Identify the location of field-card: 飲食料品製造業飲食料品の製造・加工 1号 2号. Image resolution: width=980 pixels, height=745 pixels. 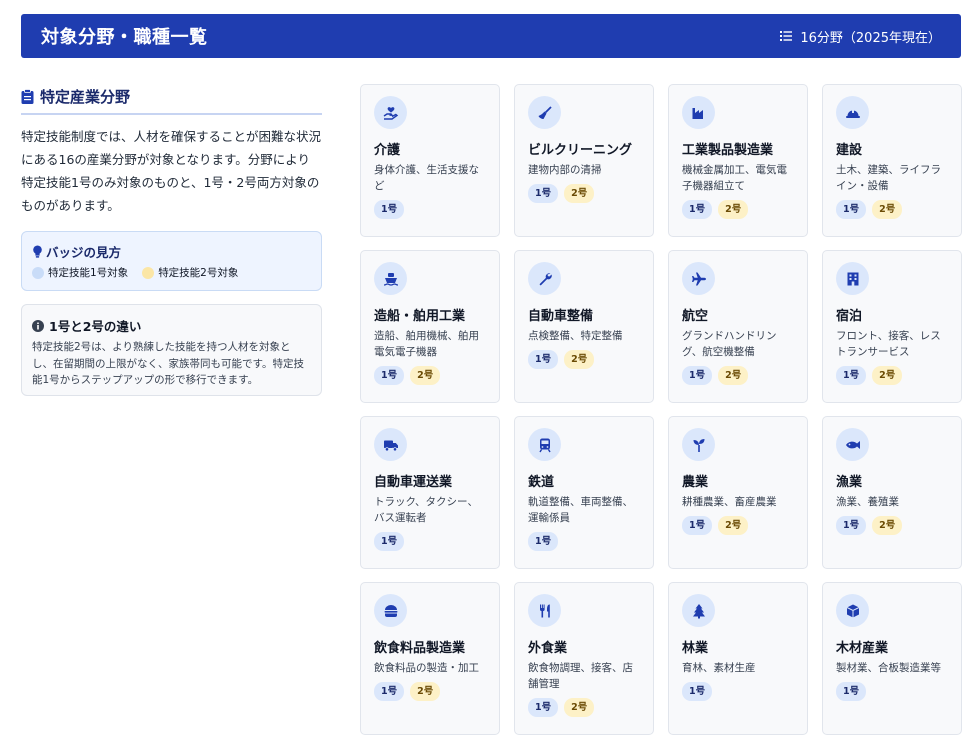
(430, 658).